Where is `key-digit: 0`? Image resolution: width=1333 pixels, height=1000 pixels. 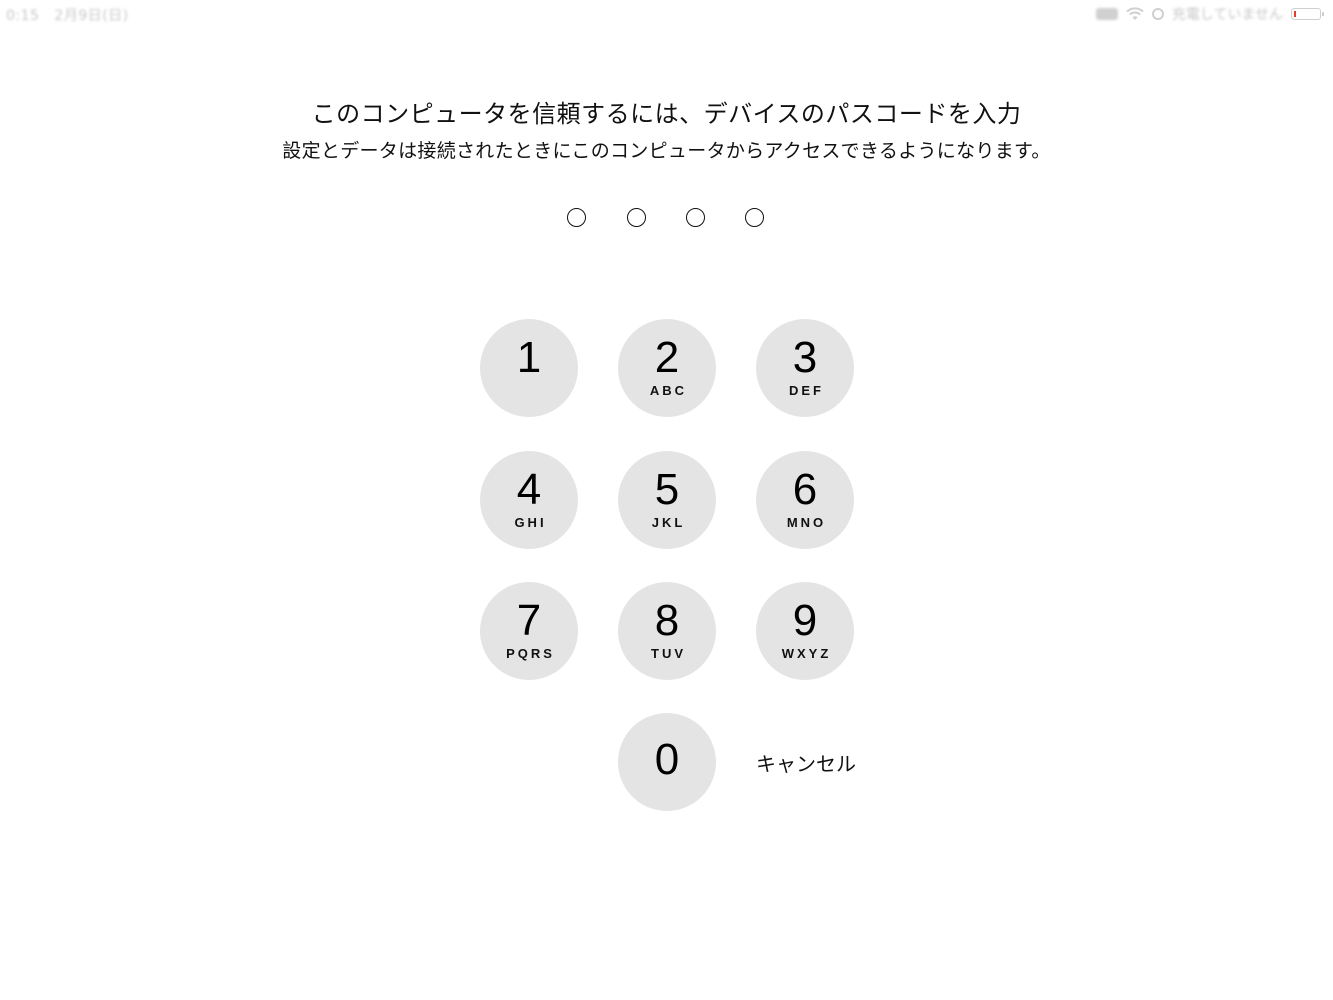 key-digit: 0 is located at coordinates (667, 759).